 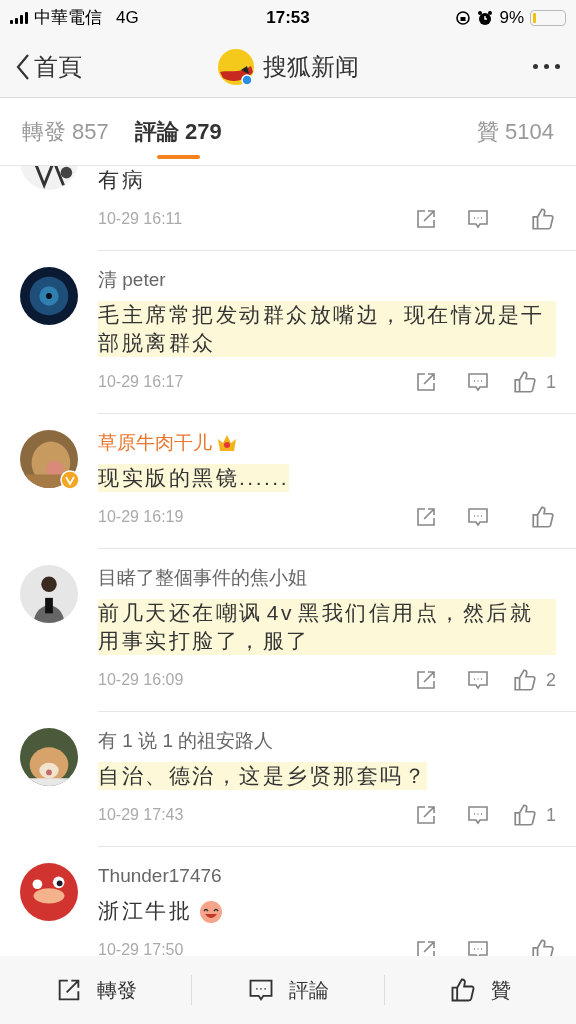 I want to click on back-button: 首頁, so click(x=91, y=66).